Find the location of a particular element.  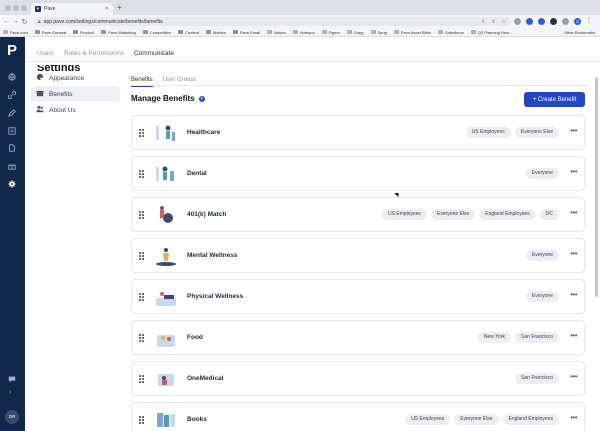

bookmark-item: Sprig is located at coordinates (378, 32).